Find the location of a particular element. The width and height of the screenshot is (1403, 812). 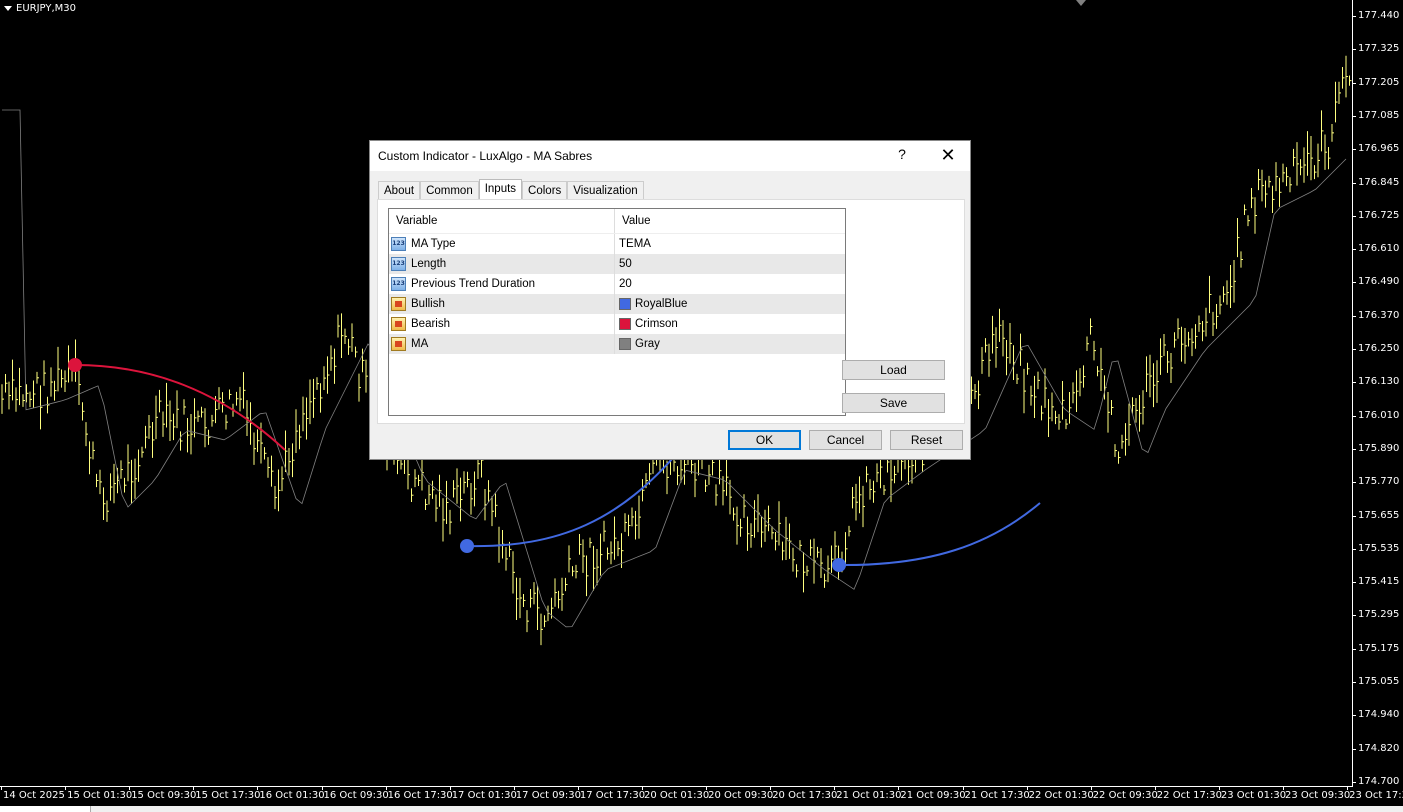

price-axis-label: 175.415 is located at coordinates (1379, 582).